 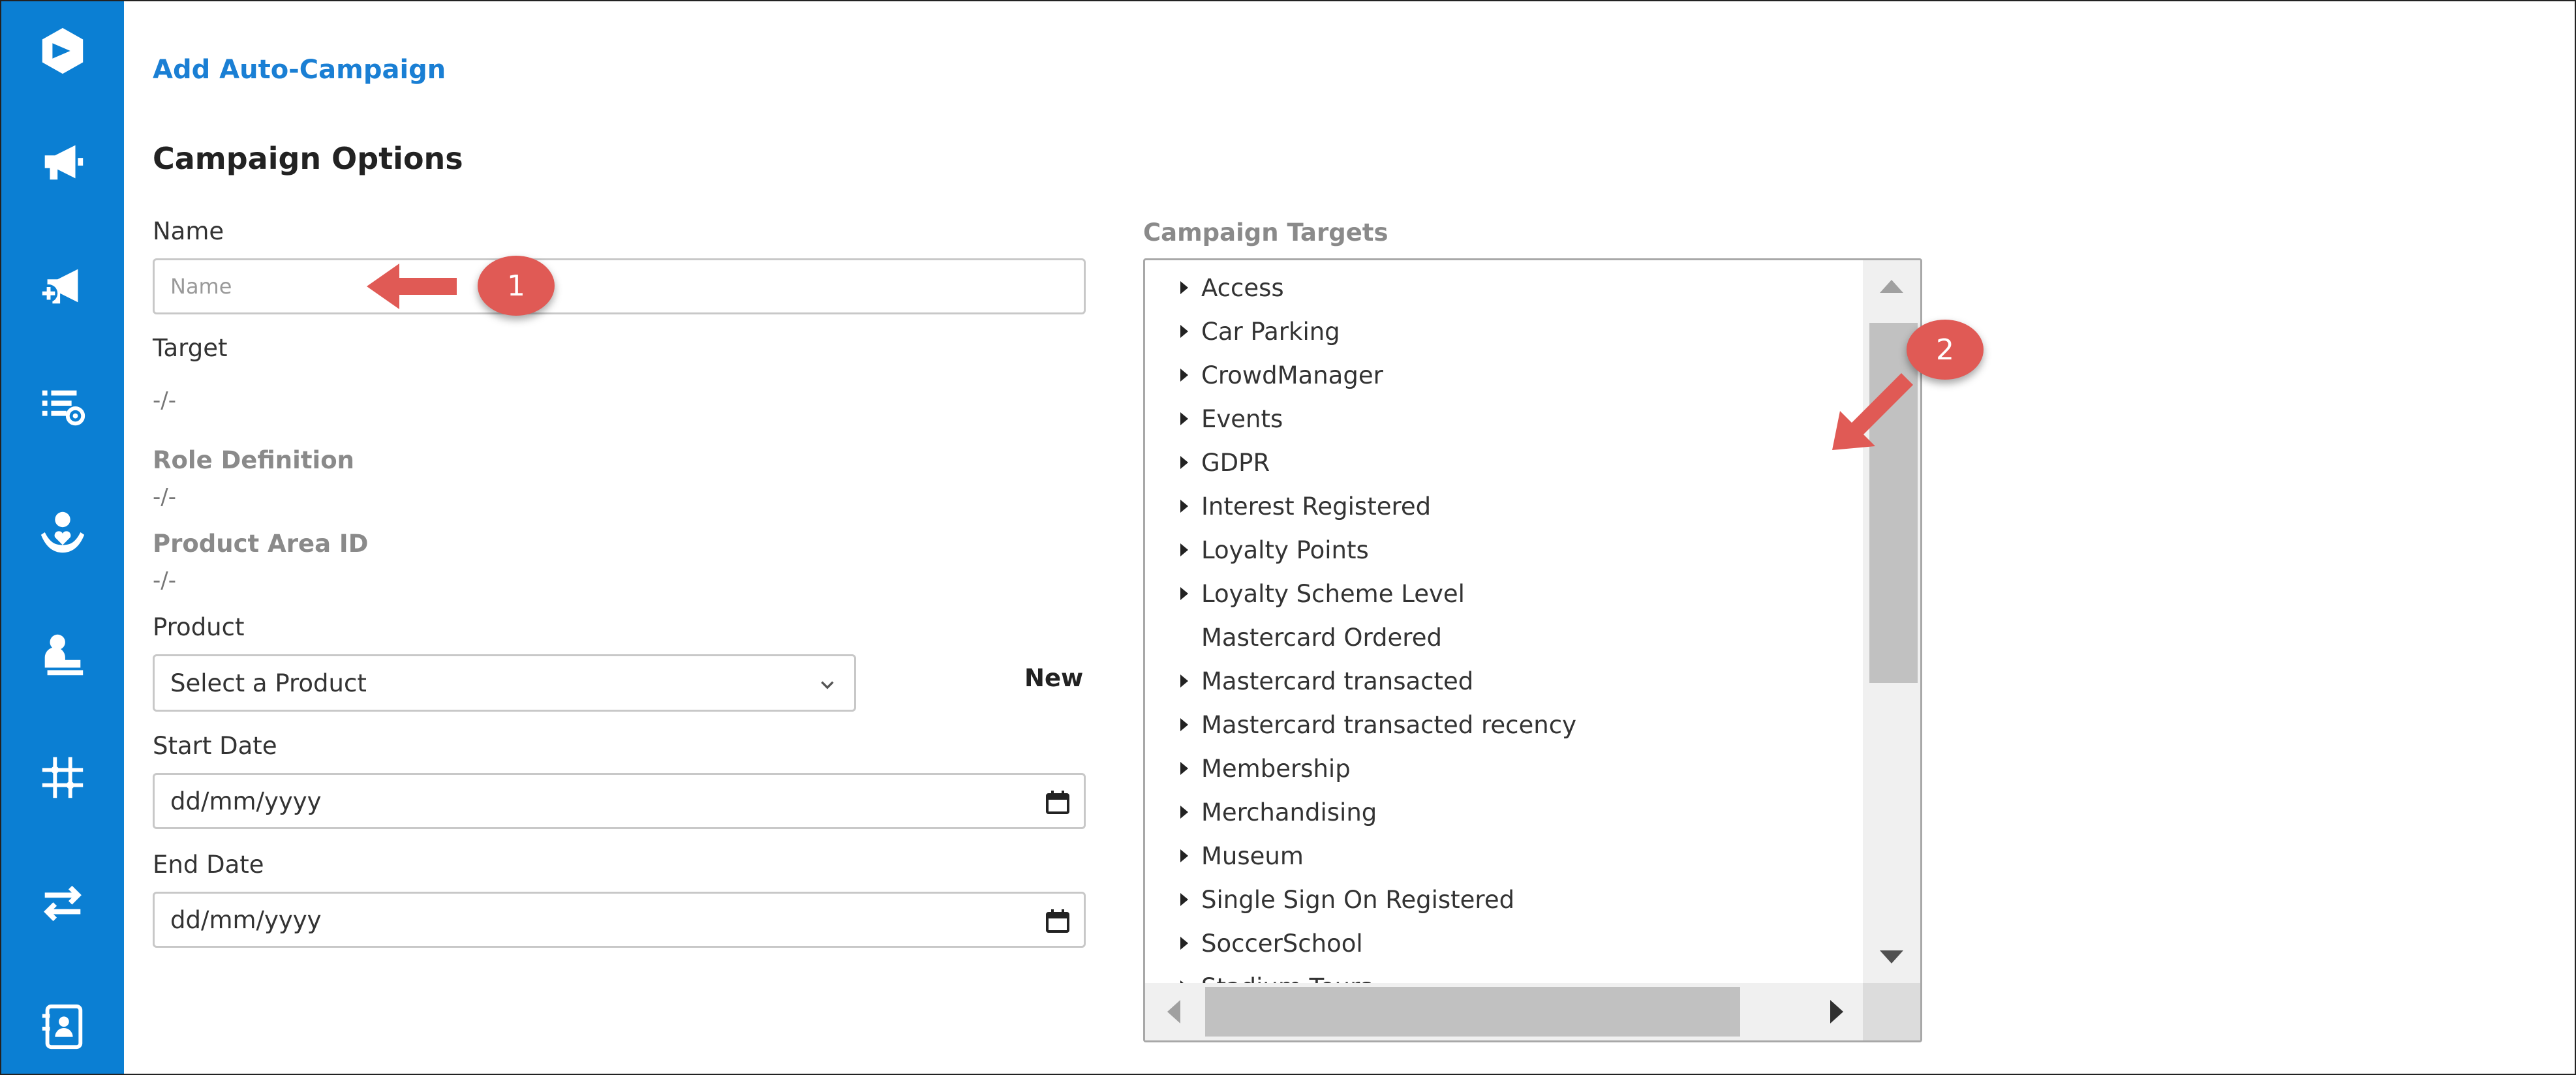 I want to click on scroll-corner, so click(x=1892, y=1011).